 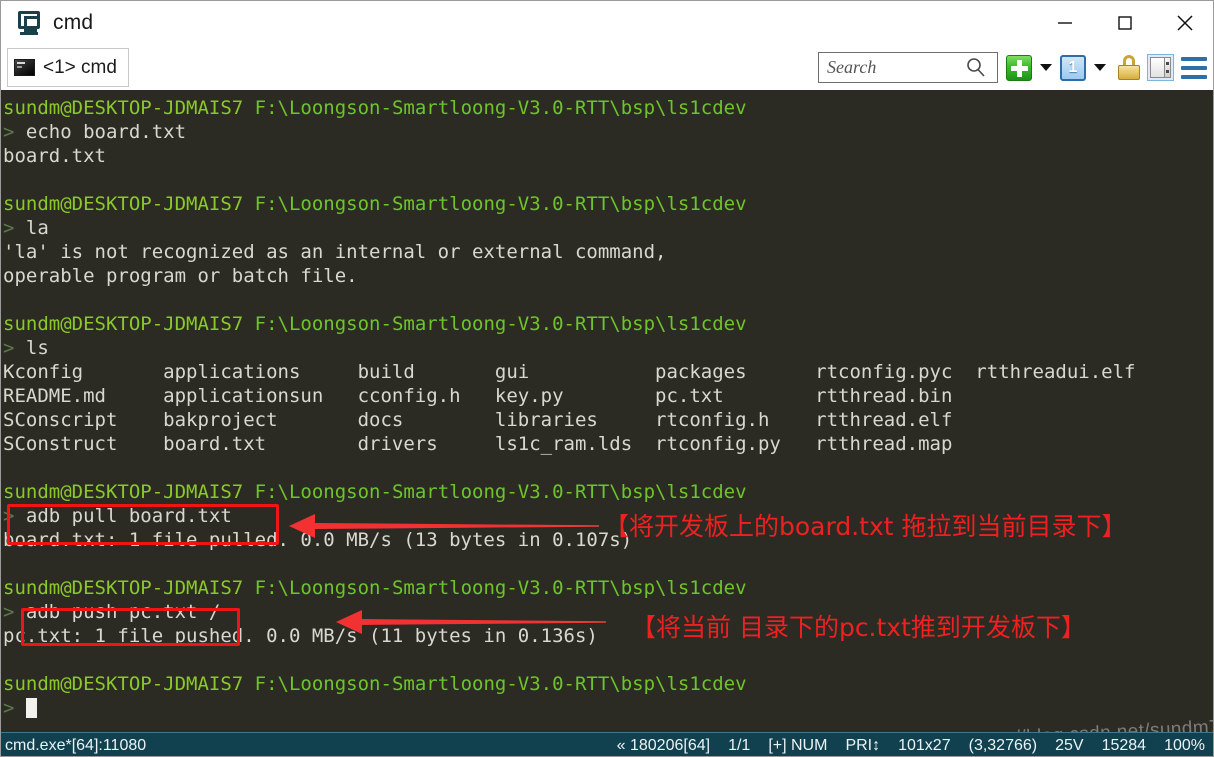 I want to click on text-cursor, so click(x=31, y=708).